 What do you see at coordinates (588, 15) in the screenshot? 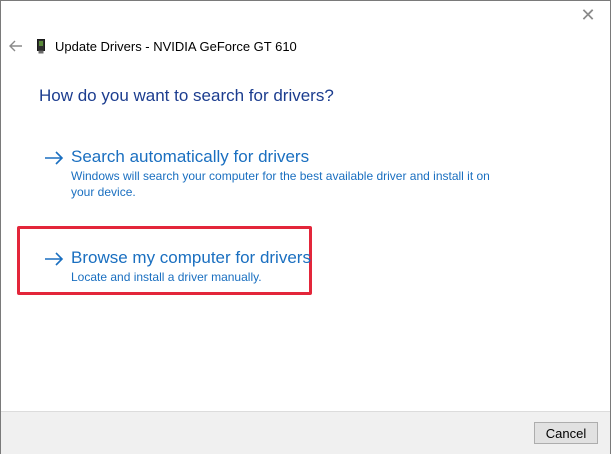
I see `close-icon: ✕` at bounding box center [588, 15].